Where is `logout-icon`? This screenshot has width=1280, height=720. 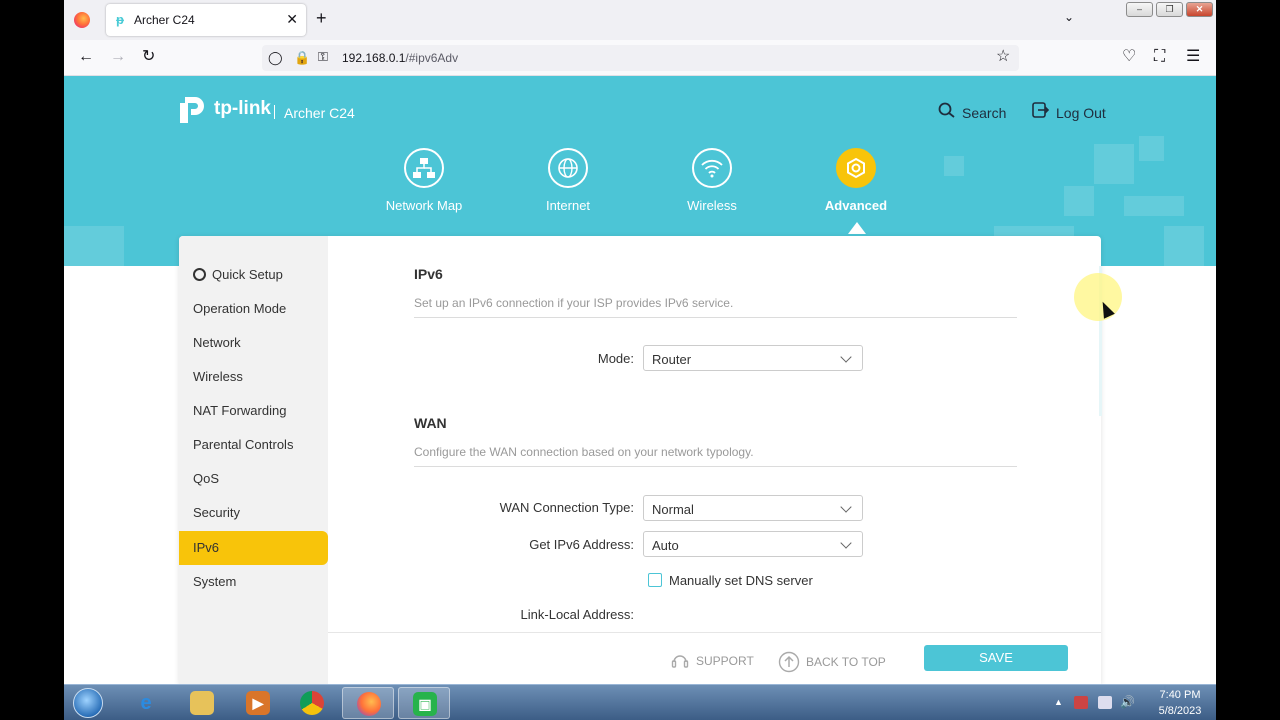
logout-icon is located at coordinates (1041, 110).